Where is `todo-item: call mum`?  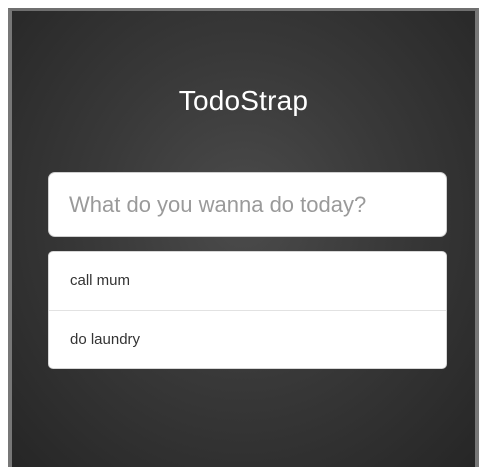
todo-item: call mum is located at coordinates (247, 281).